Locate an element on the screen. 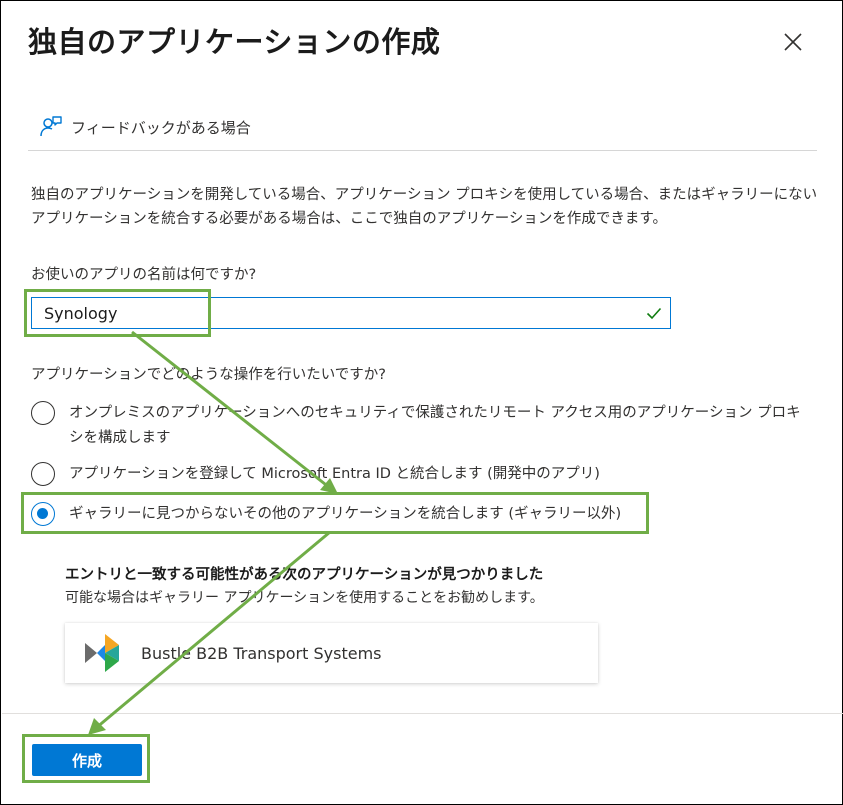  close-icon is located at coordinates (793, 42).